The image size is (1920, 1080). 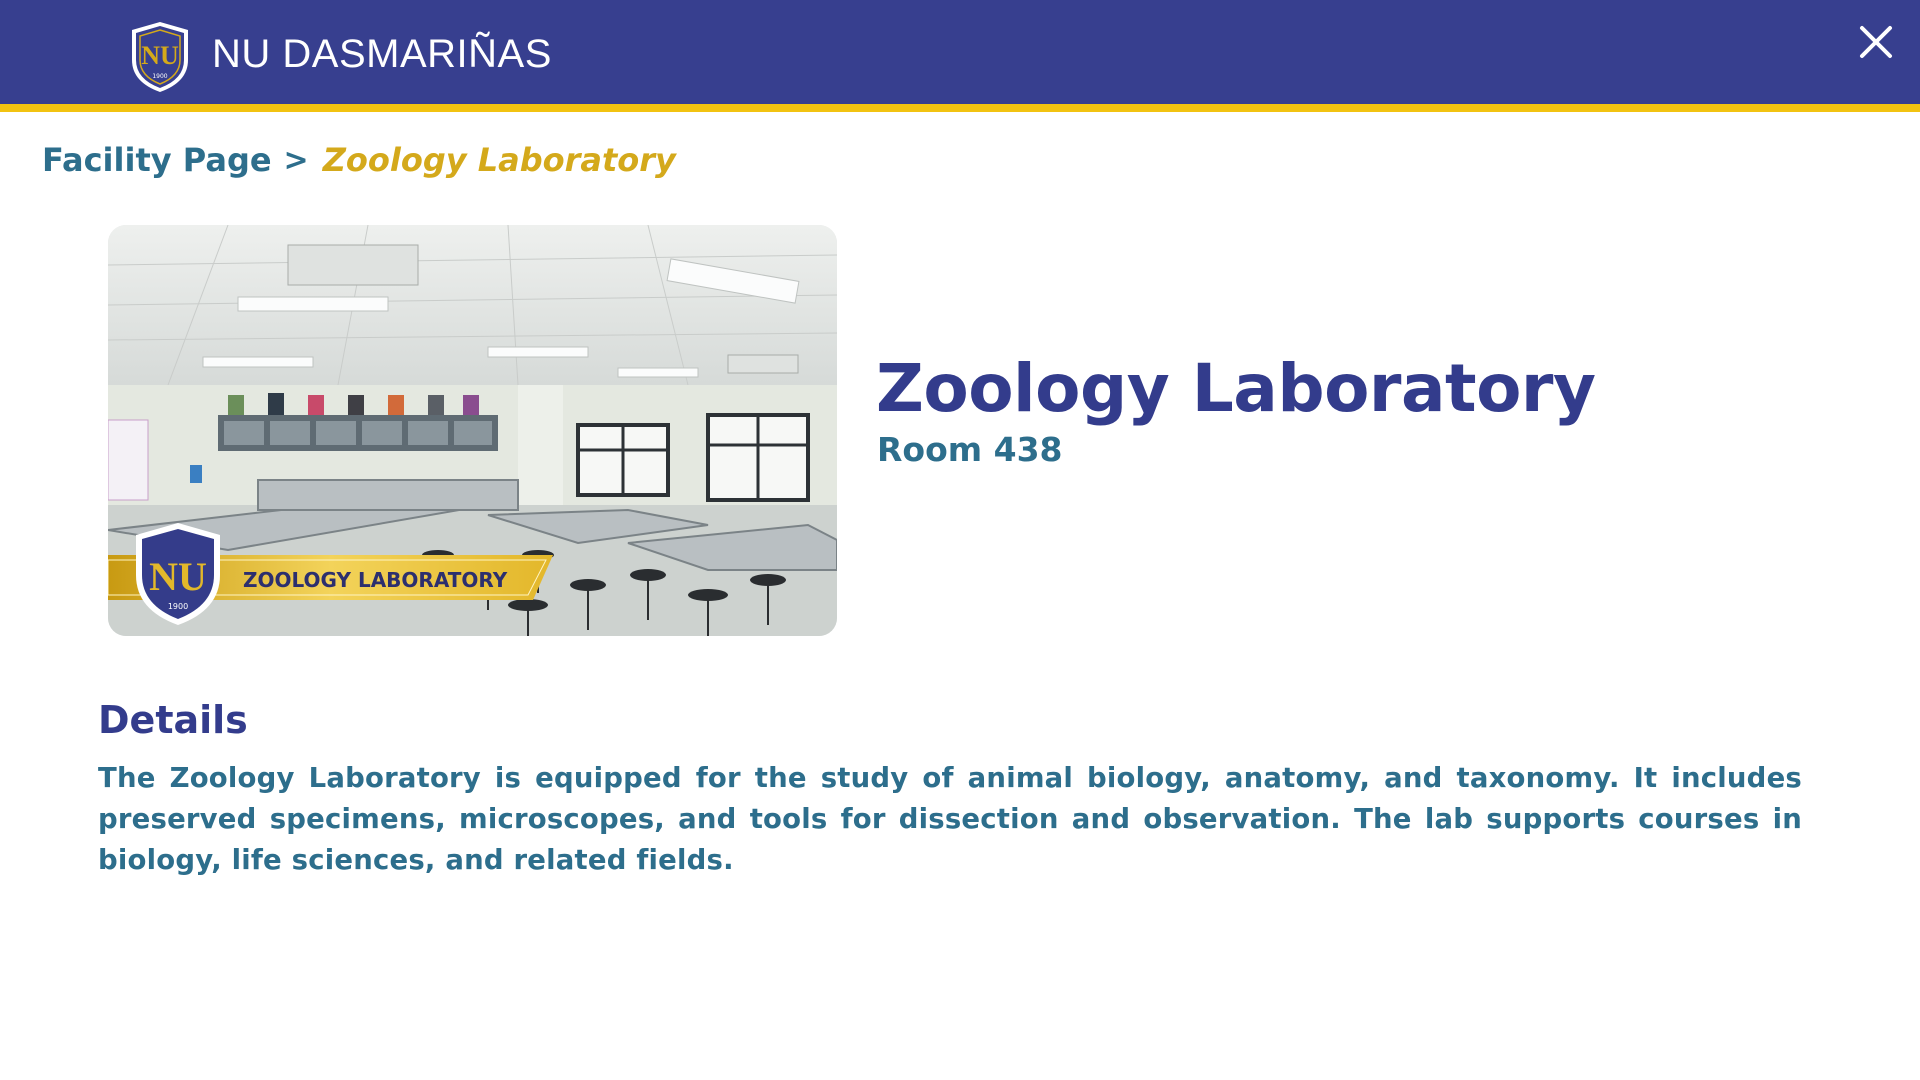 I want to click on svg-text: ZOOLOGY LABORATORY, so click(x=375, y=580).